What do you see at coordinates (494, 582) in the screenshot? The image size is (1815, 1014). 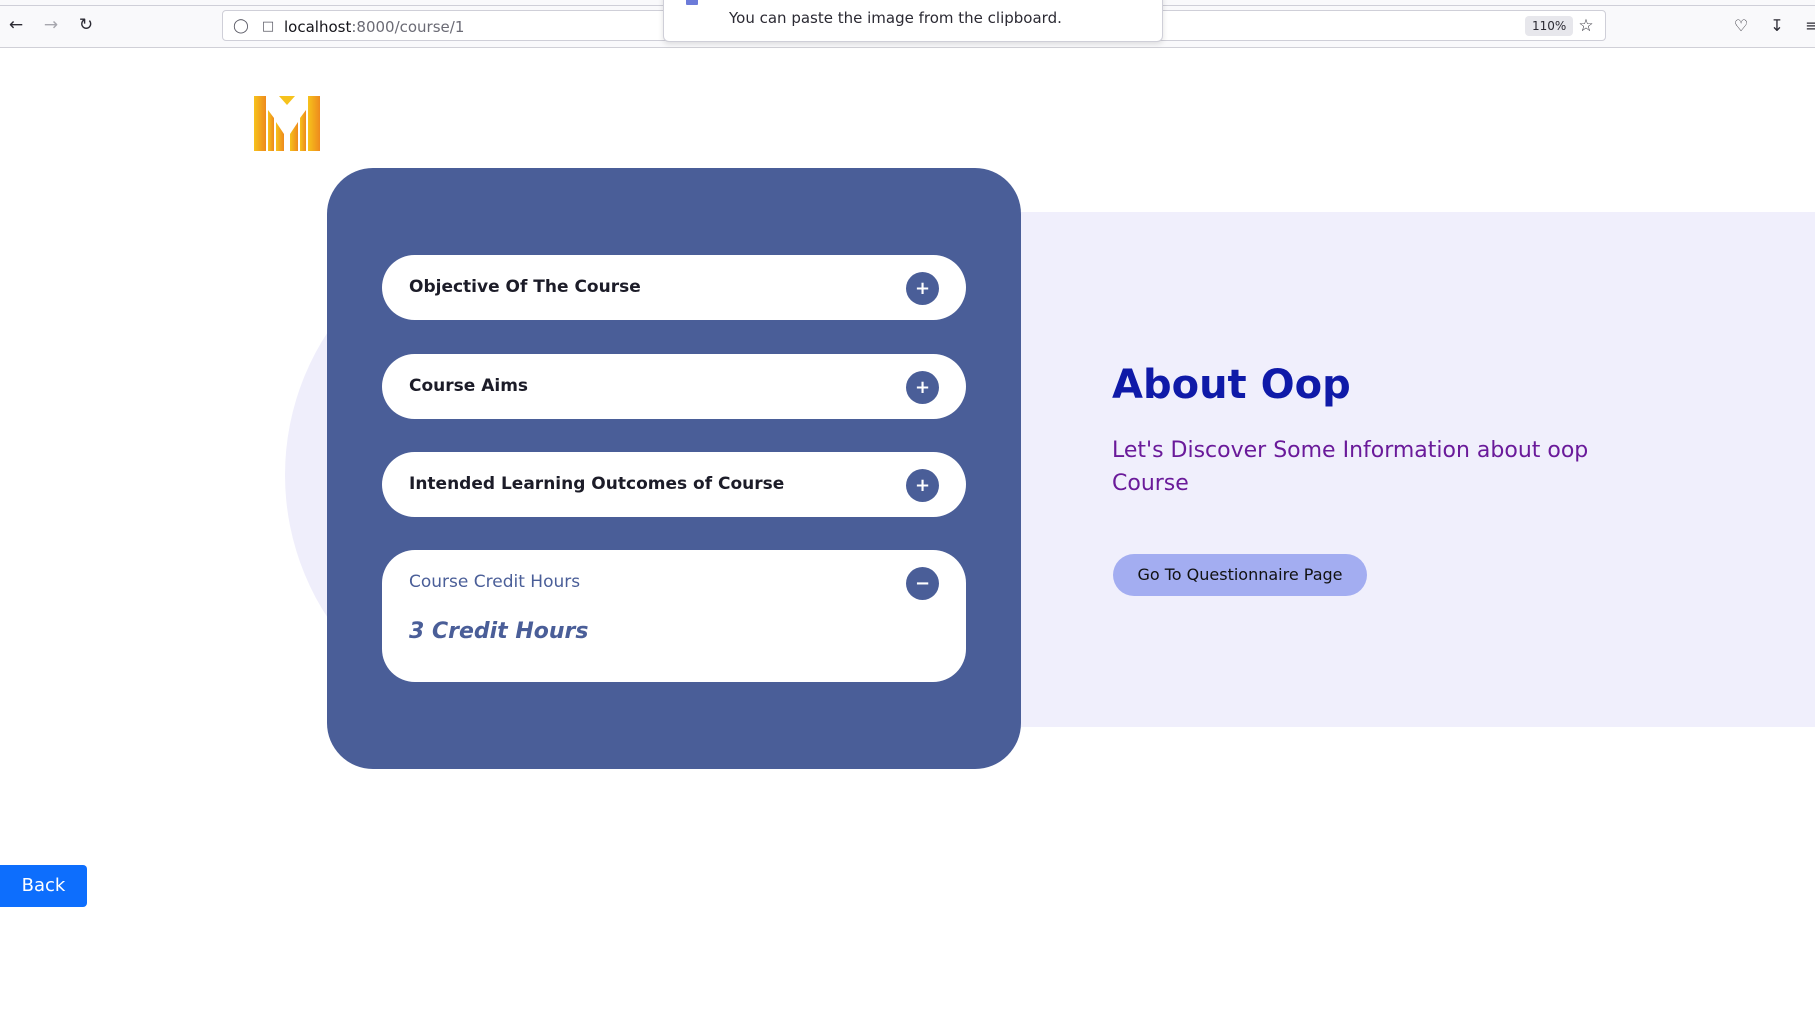 I see `accordion-title: Course Credit Hours` at bounding box center [494, 582].